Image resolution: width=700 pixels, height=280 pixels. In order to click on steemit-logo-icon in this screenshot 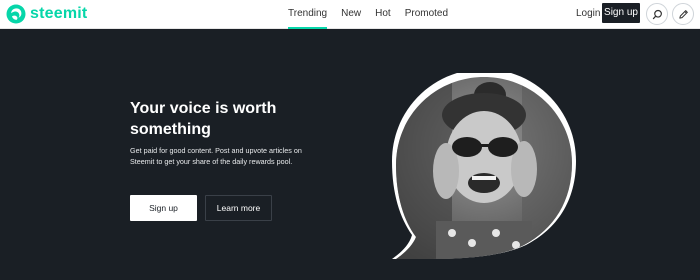, I will do `click(16, 14)`.